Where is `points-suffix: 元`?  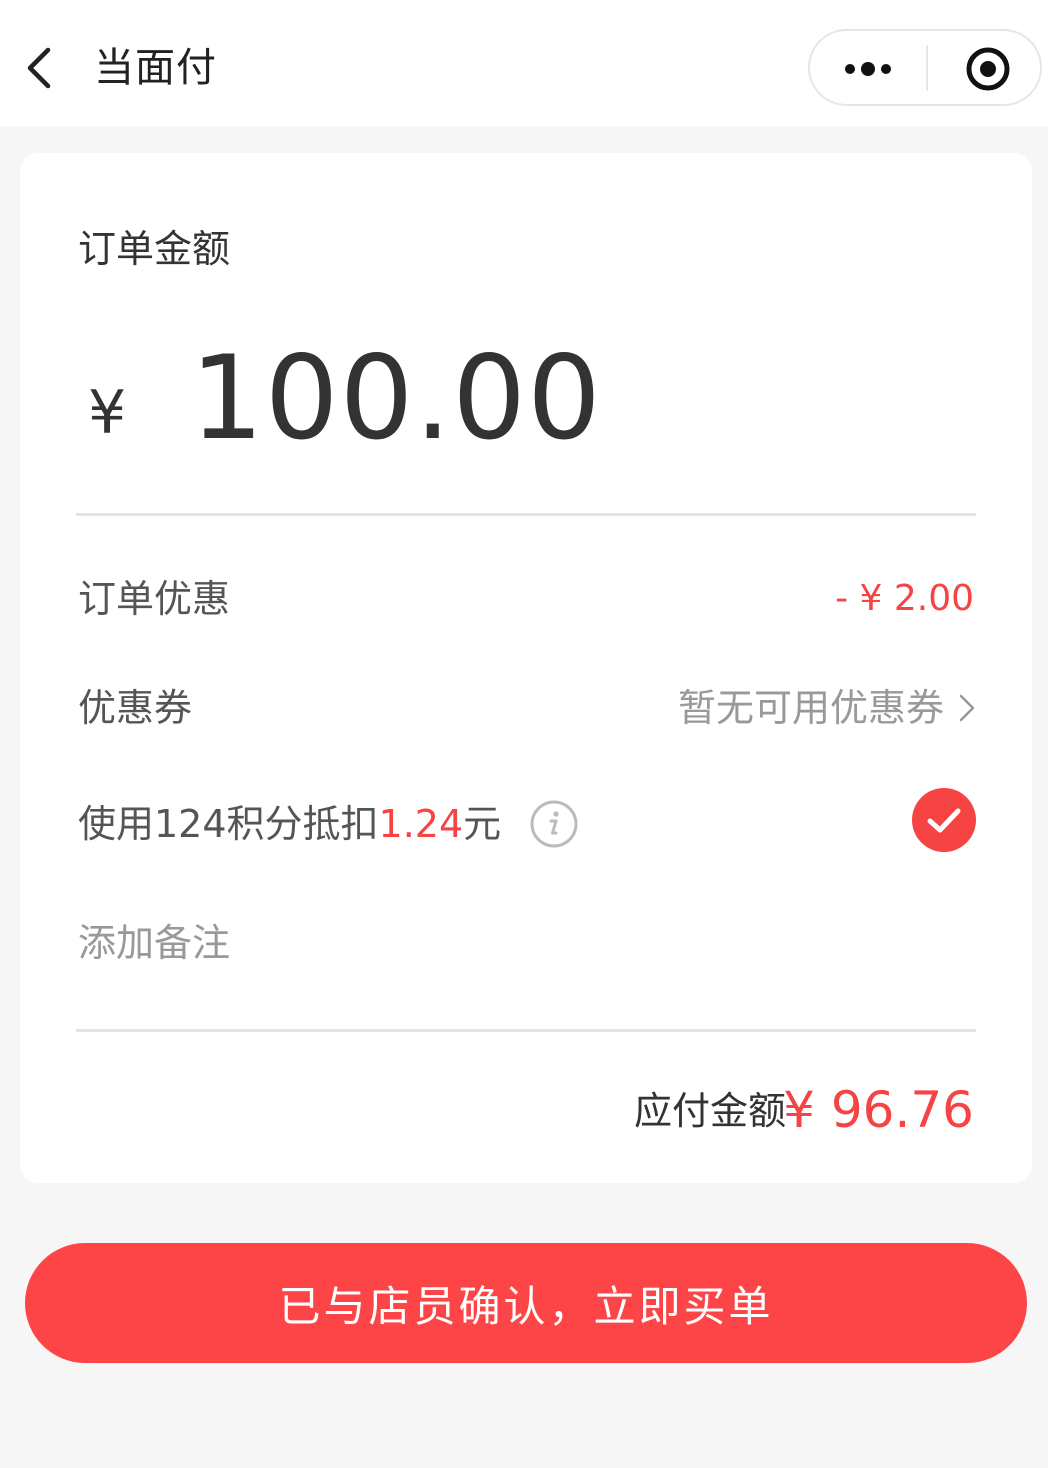 points-suffix: 元 is located at coordinates (482, 824).